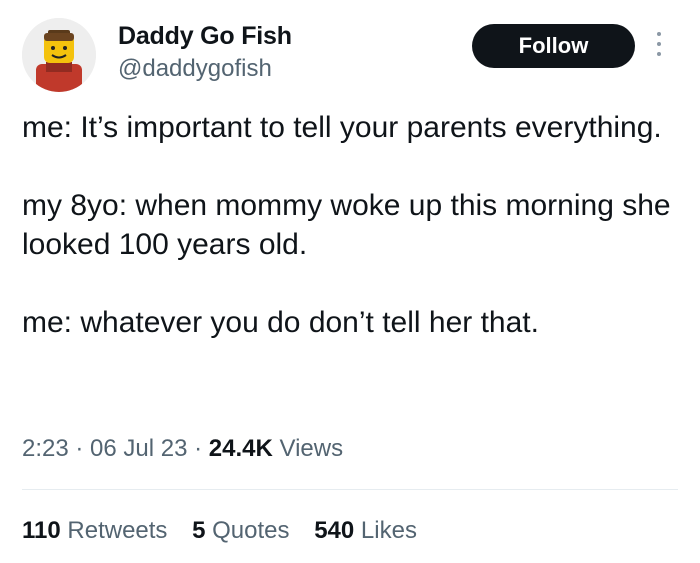 The height and width of the screenshot is (563, 700). I want to click on tweet-meta: 2:23 · 06 Jul 23 · 24.4K Views, so click(182, 449).